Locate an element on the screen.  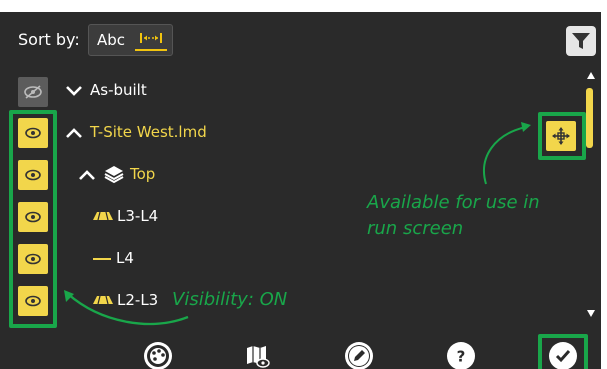
annotation-available: Available for use in is located at coordinates (453, 202).